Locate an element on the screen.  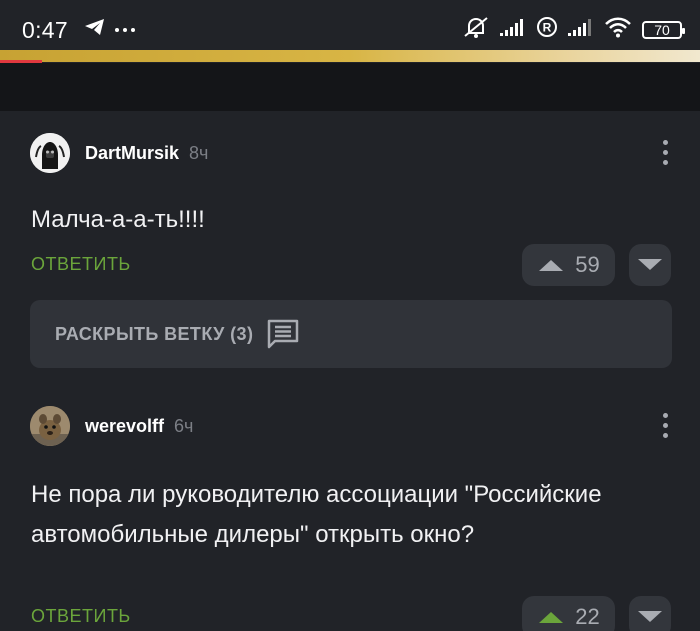
battery-icon: 70 is located at coordinates (663, 29).